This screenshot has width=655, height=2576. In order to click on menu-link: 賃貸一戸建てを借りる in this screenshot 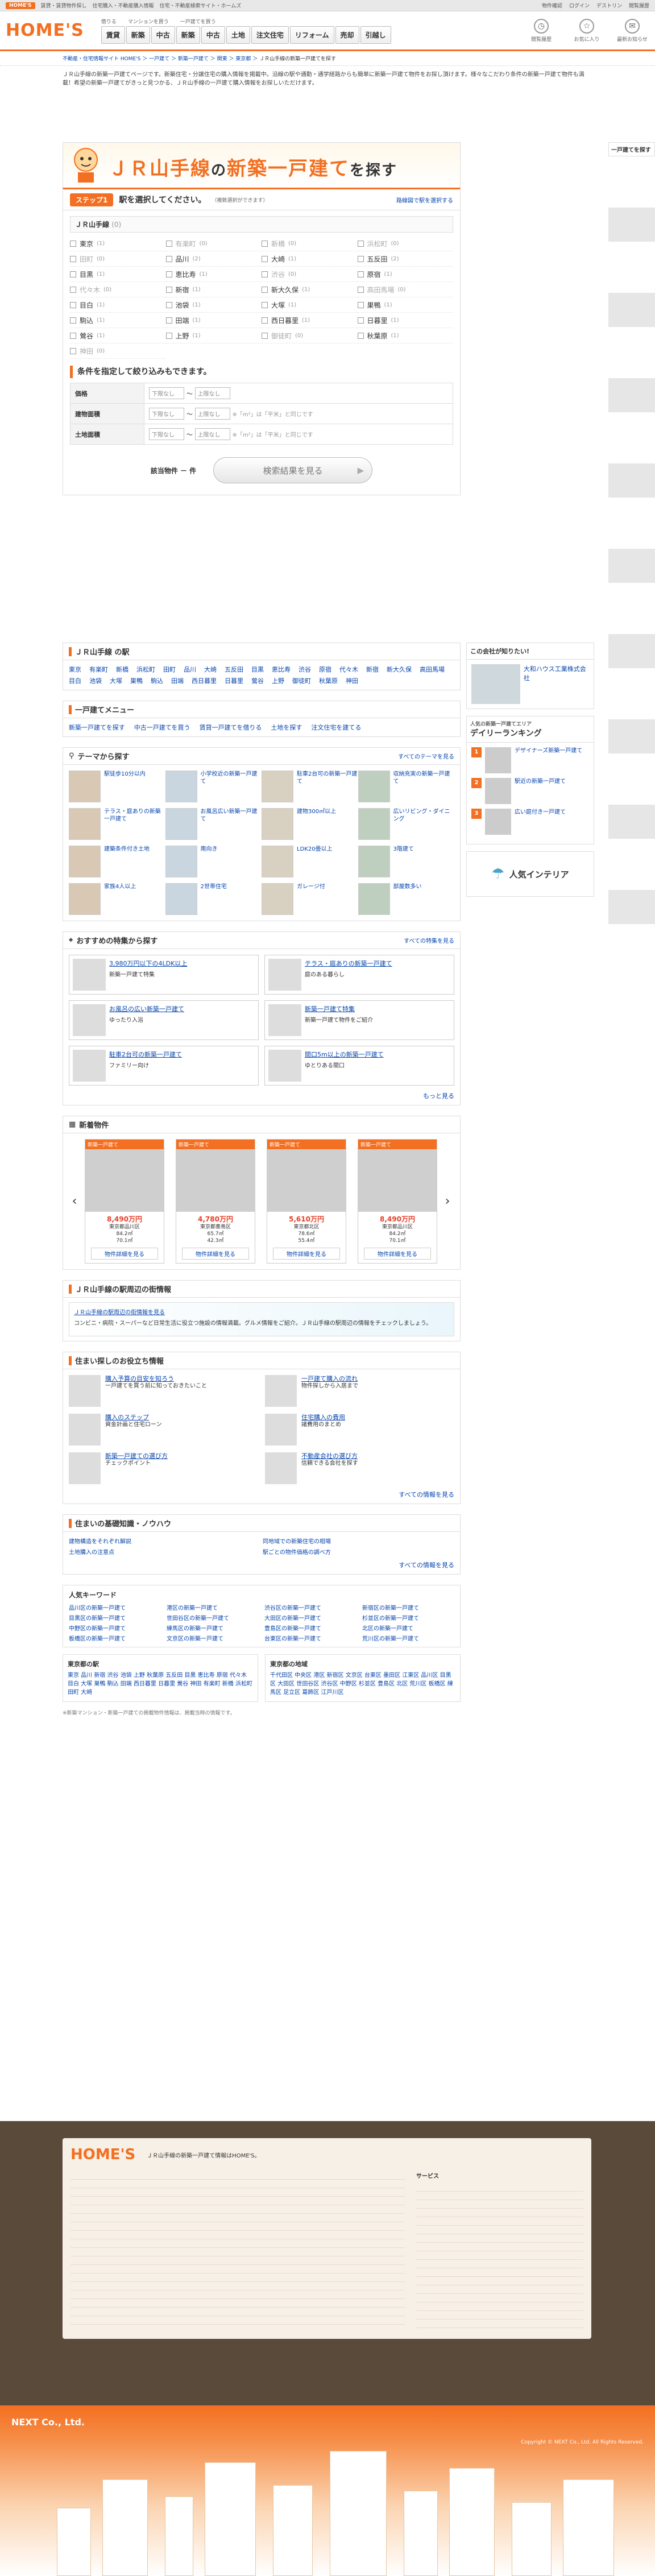, I will do `click(231, 727)`.